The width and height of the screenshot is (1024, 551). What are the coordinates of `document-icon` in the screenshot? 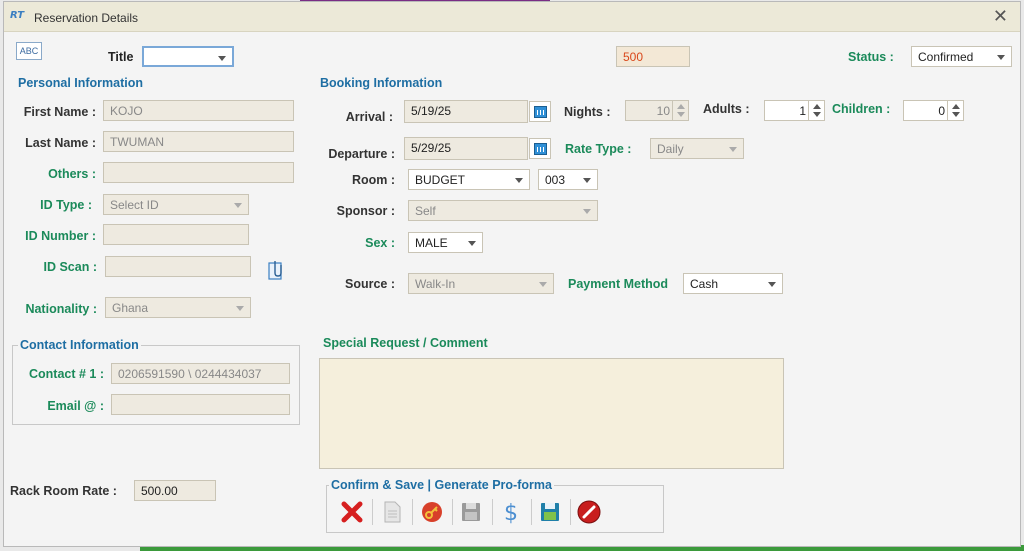 It's located at (392, 512).